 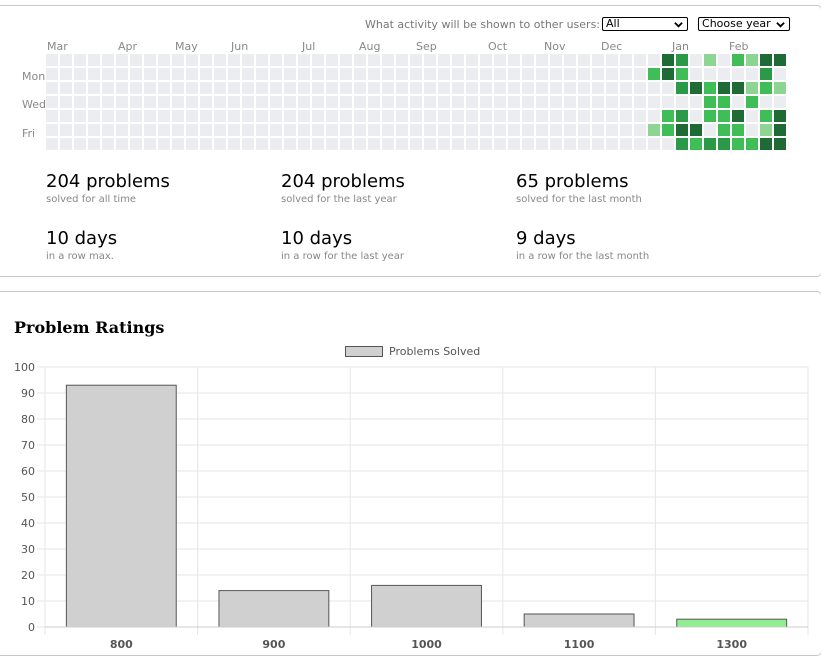 I want to click on bar, so click(x=274, y=609).